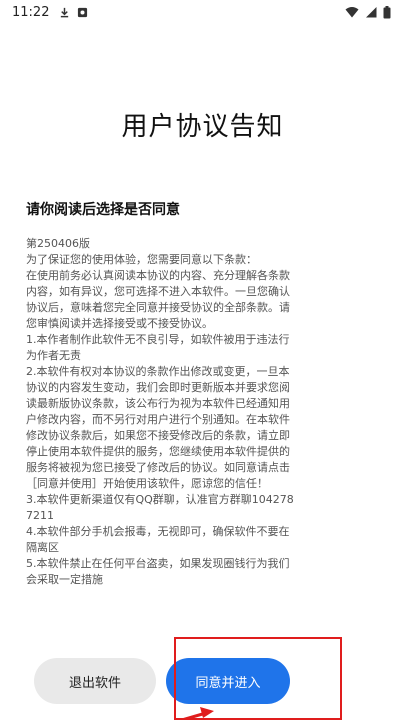  I want to click on status-time: 11:22, so click(31, 12).